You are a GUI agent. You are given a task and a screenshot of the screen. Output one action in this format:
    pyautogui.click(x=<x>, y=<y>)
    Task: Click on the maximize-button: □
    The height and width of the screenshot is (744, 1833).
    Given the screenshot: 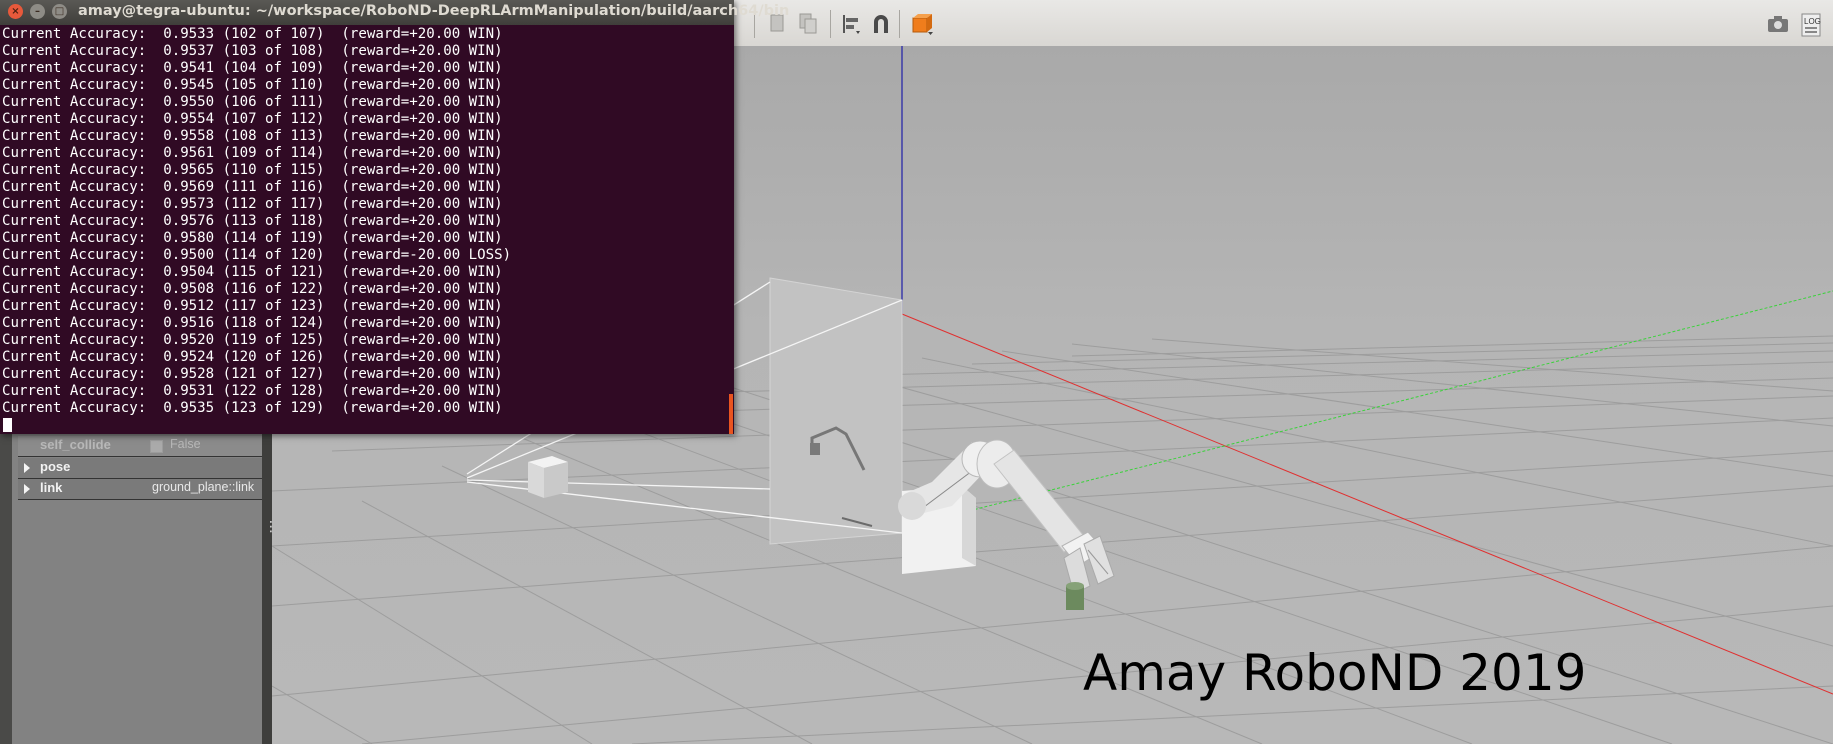 What is the action you would take?
    pyautogui.click(x=59, y=11)
    